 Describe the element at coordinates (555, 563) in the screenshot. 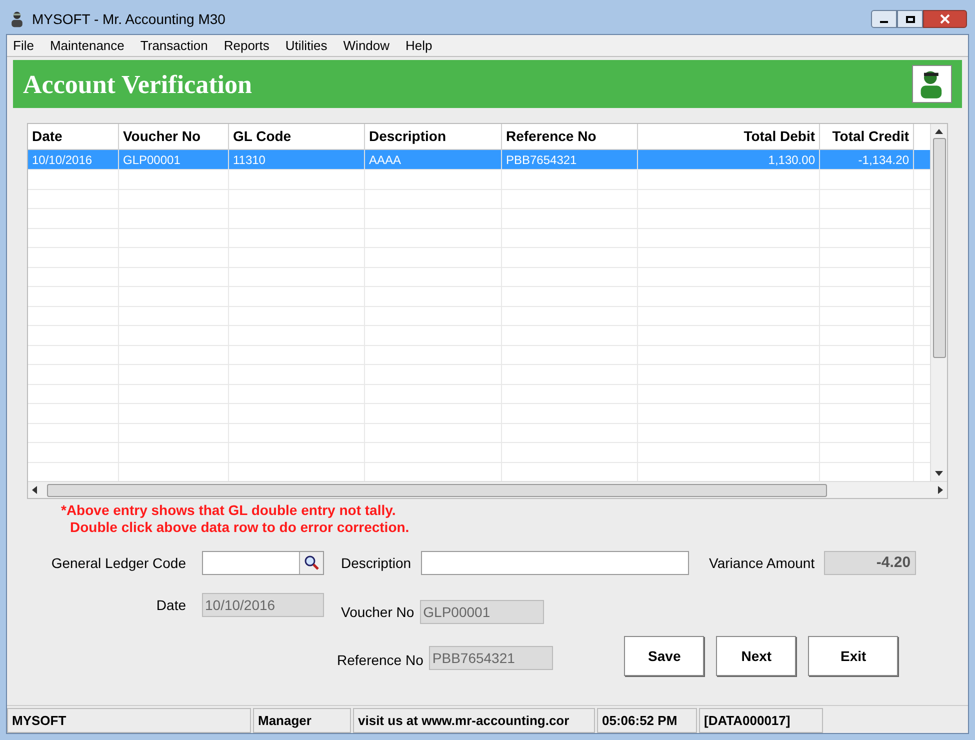

I see `description-field` at that location.